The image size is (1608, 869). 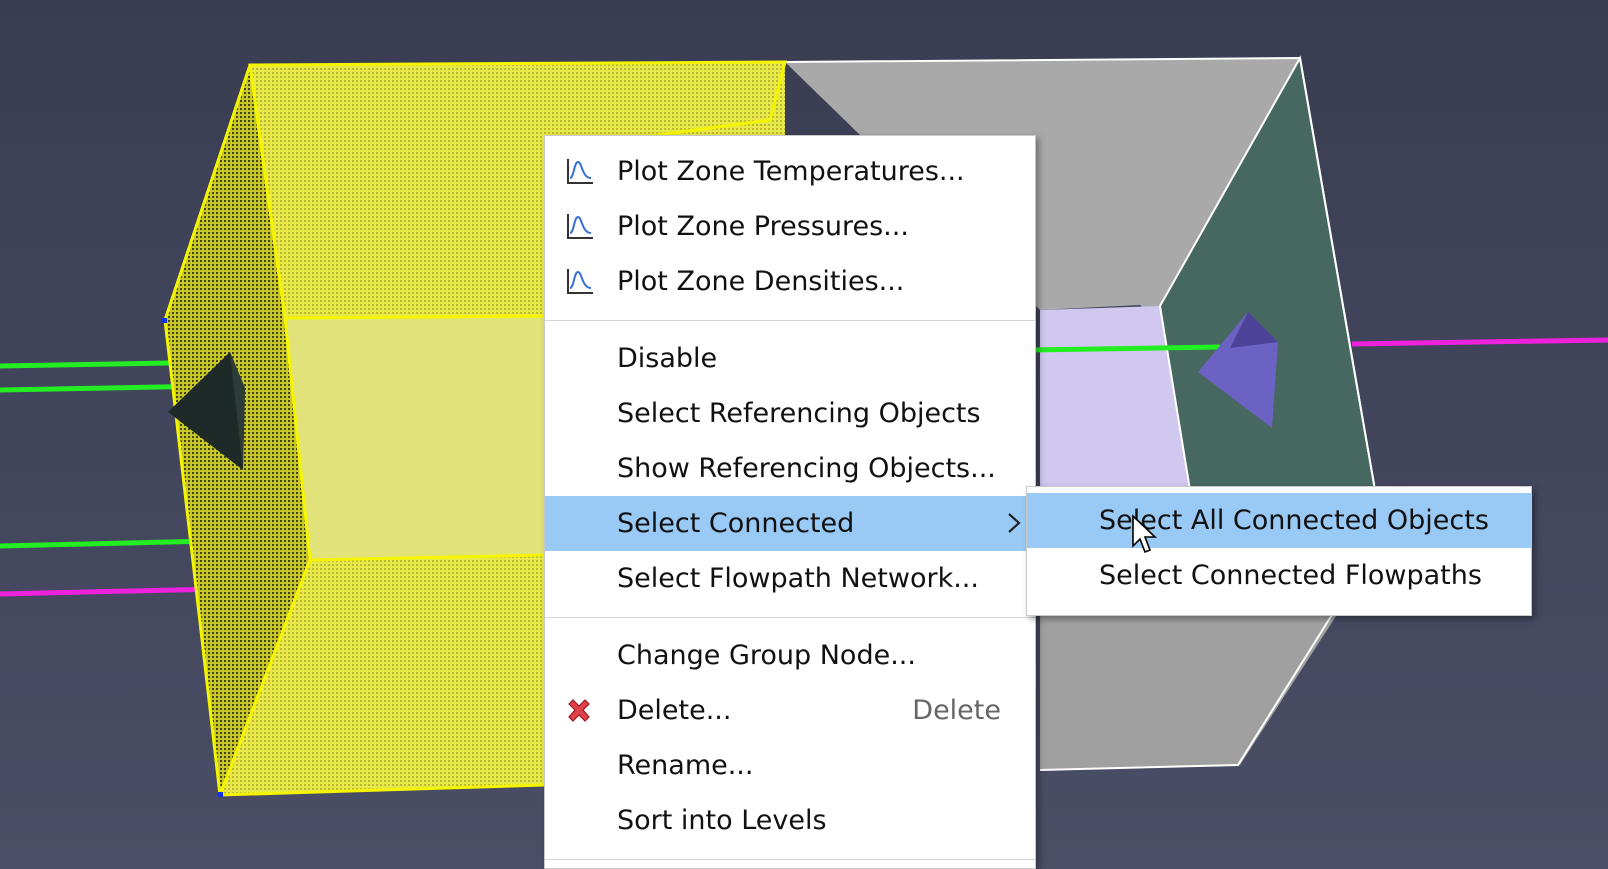 What do you see at coordinates (1279, 520) in the screenshot?
I see `submenu-item-select-all-connected-objects: Select All Connected Objects` at bounding box center [1279, 520].